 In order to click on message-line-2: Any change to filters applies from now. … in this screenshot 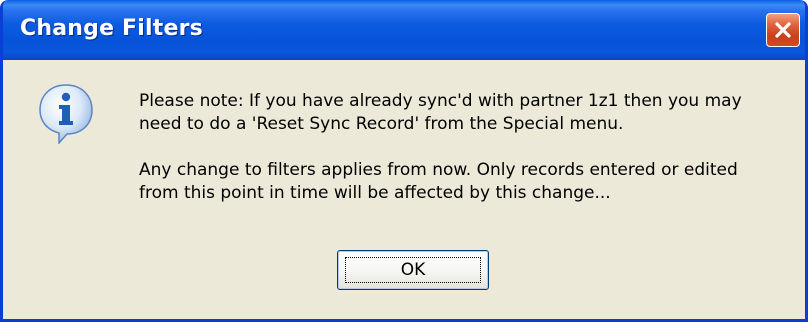, I will do `click(438, 181)`.